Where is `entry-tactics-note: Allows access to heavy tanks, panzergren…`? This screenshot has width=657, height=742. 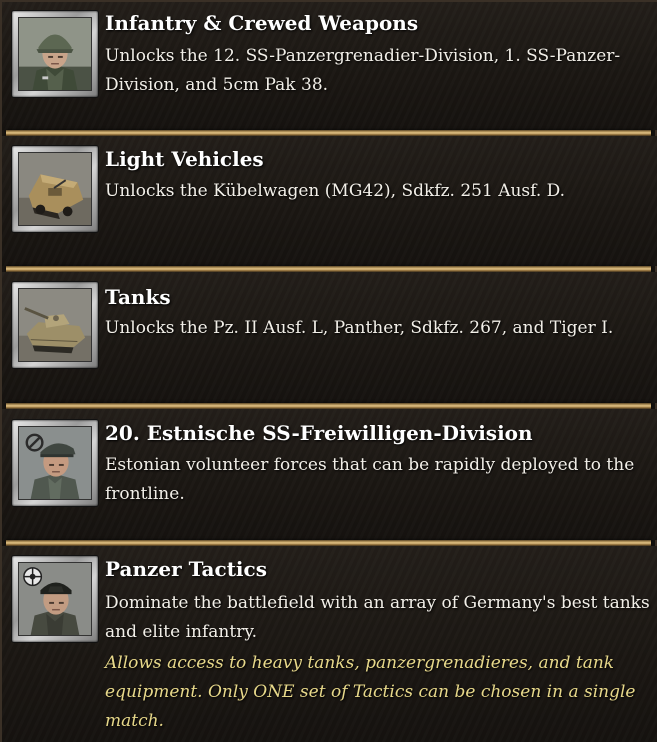 entry-tactics-note: Allows access to heavy tanks, panzergren… is located at coordinates (370, 692).